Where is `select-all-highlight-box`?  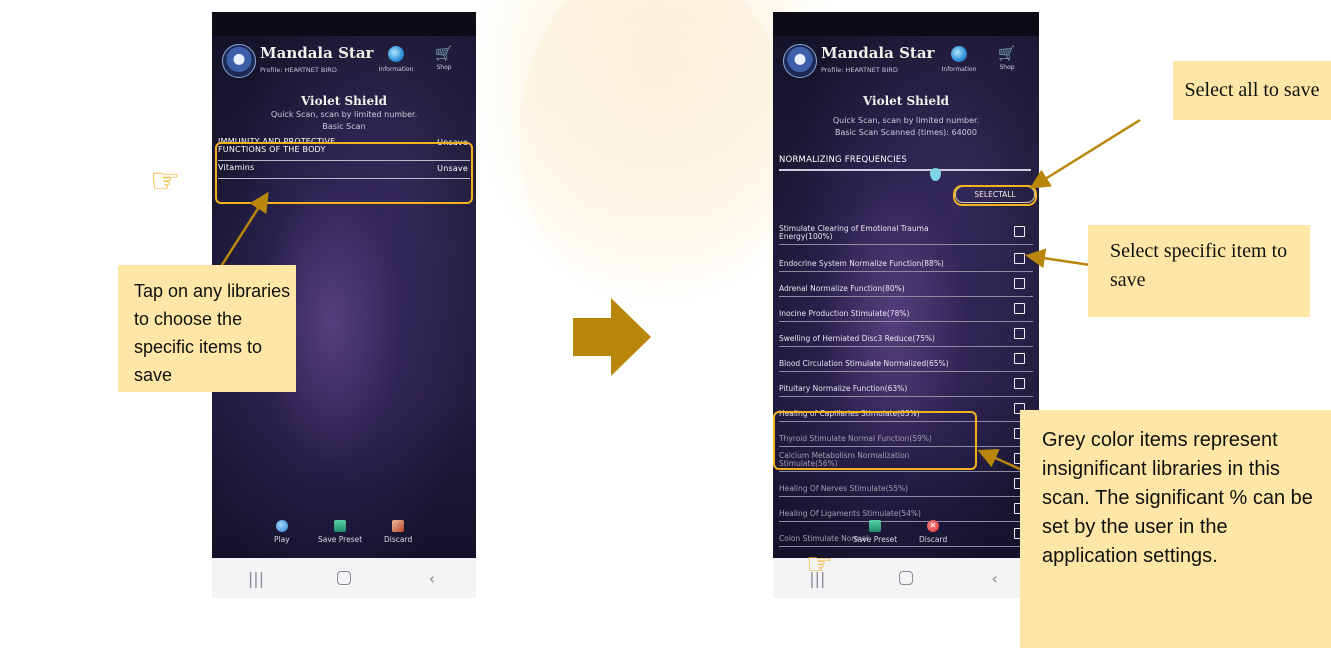
select-all-highlight-box is located at coordinates (995, 195).